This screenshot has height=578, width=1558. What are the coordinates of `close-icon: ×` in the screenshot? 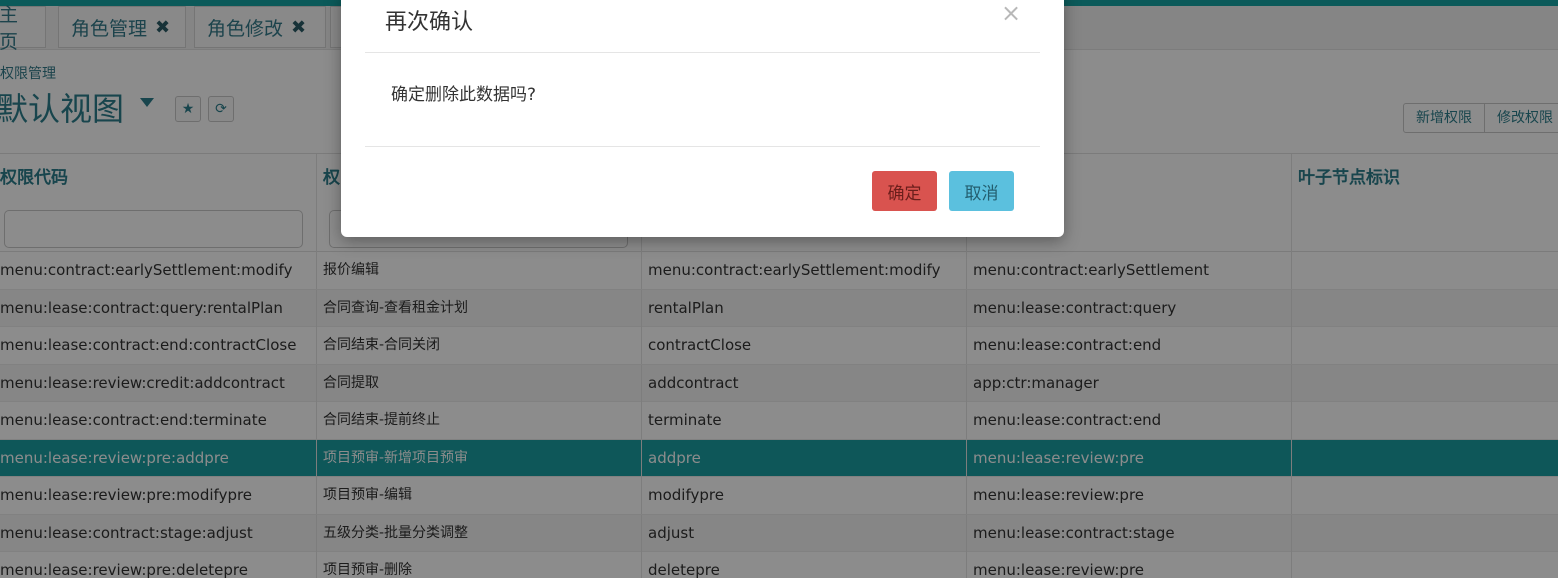 It's located at (1011, 13).